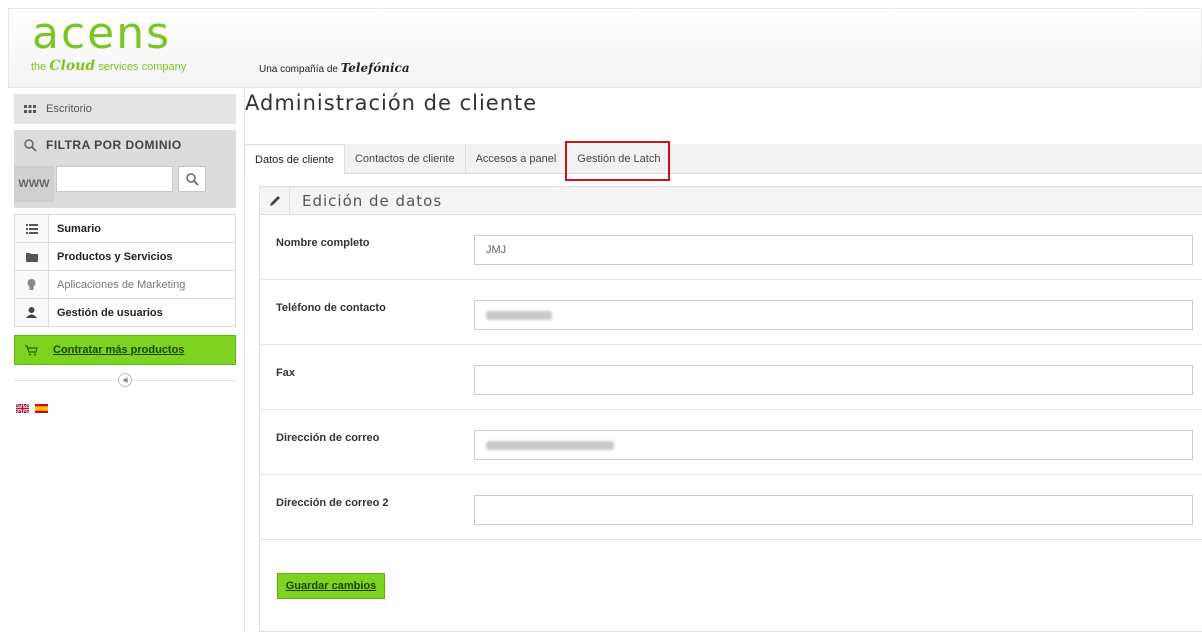  I want to click on tagline-suffix: services company, so click(141, 67).